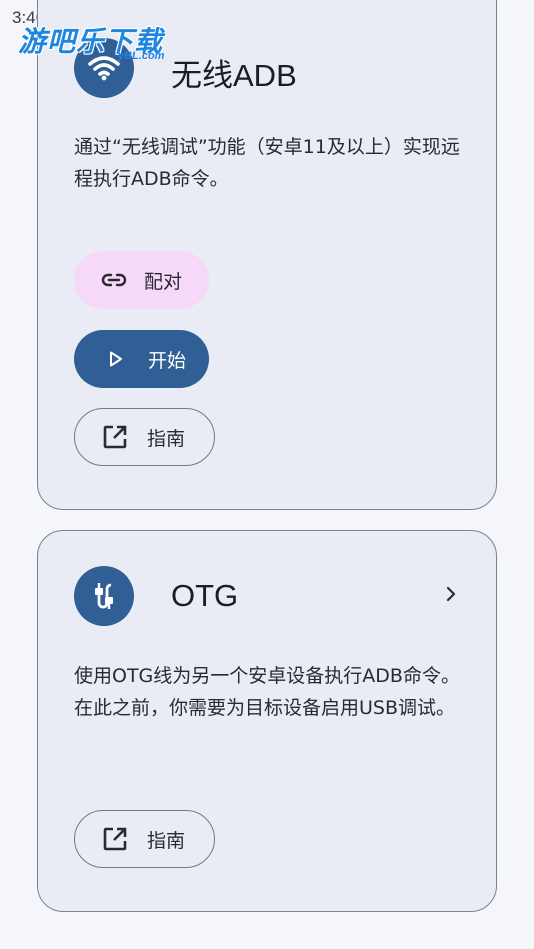 This screenshot has width=534, height=949. I want to click on pair-button: 配对, so click(141, 280).